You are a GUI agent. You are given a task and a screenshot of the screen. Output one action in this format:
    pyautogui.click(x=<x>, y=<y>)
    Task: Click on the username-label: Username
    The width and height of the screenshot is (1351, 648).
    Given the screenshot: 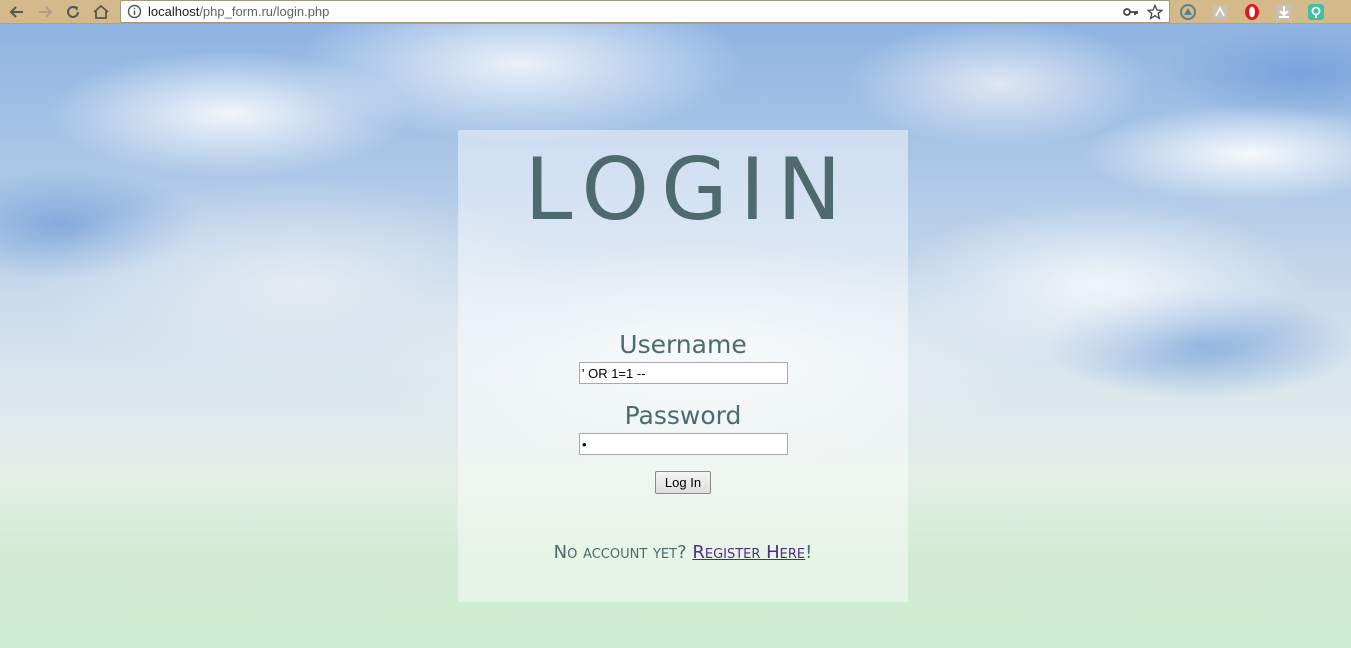 What is the action you would take?
    pyautogui.click(x=683, y=344)
    